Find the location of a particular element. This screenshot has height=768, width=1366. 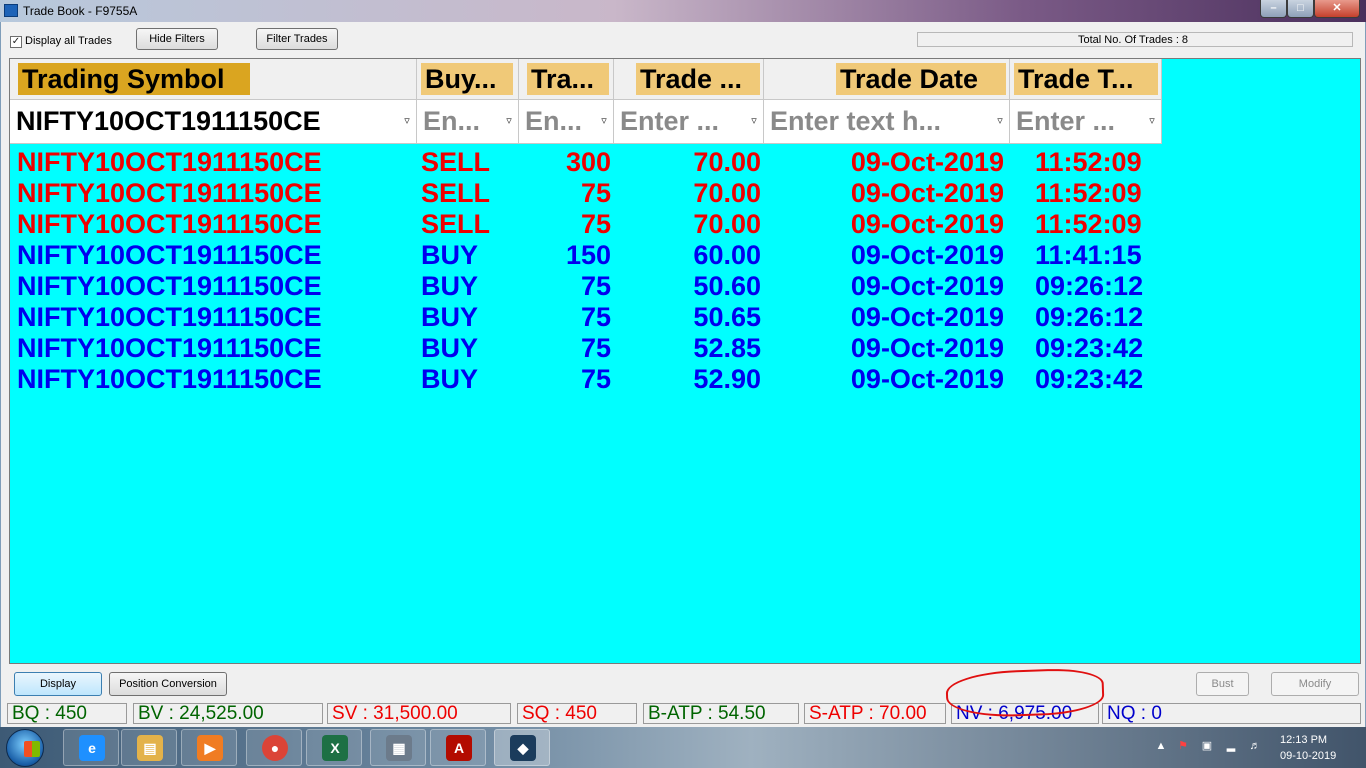

taskbar-app: ● is located at coordinates (274, 747).